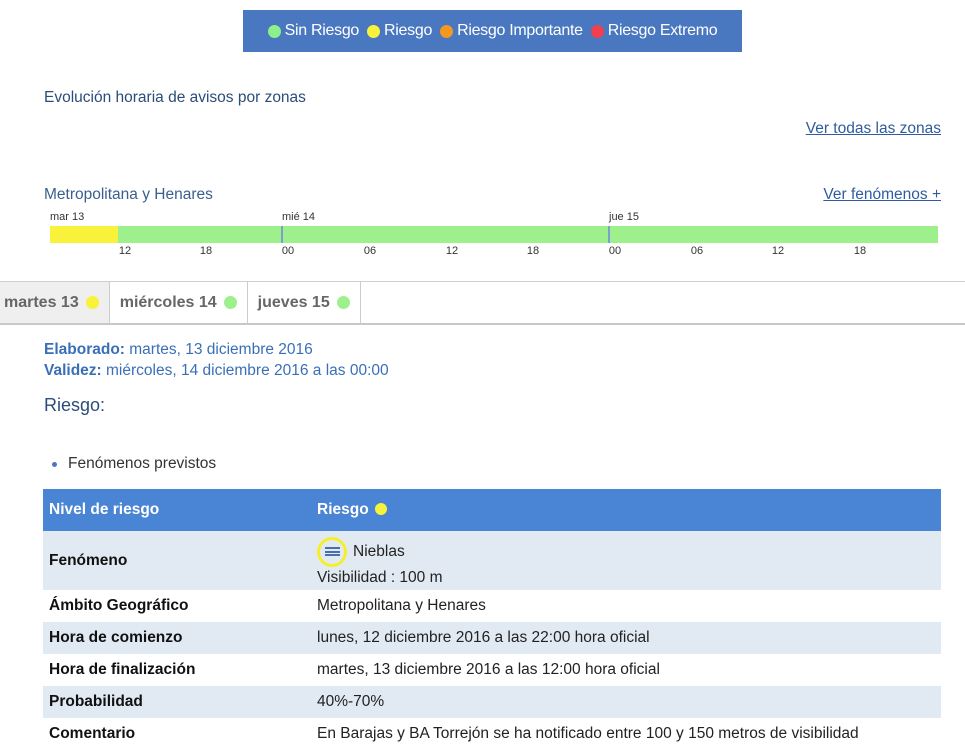  I want to click on timeline-day-label: jue 15, so click(624, 217).